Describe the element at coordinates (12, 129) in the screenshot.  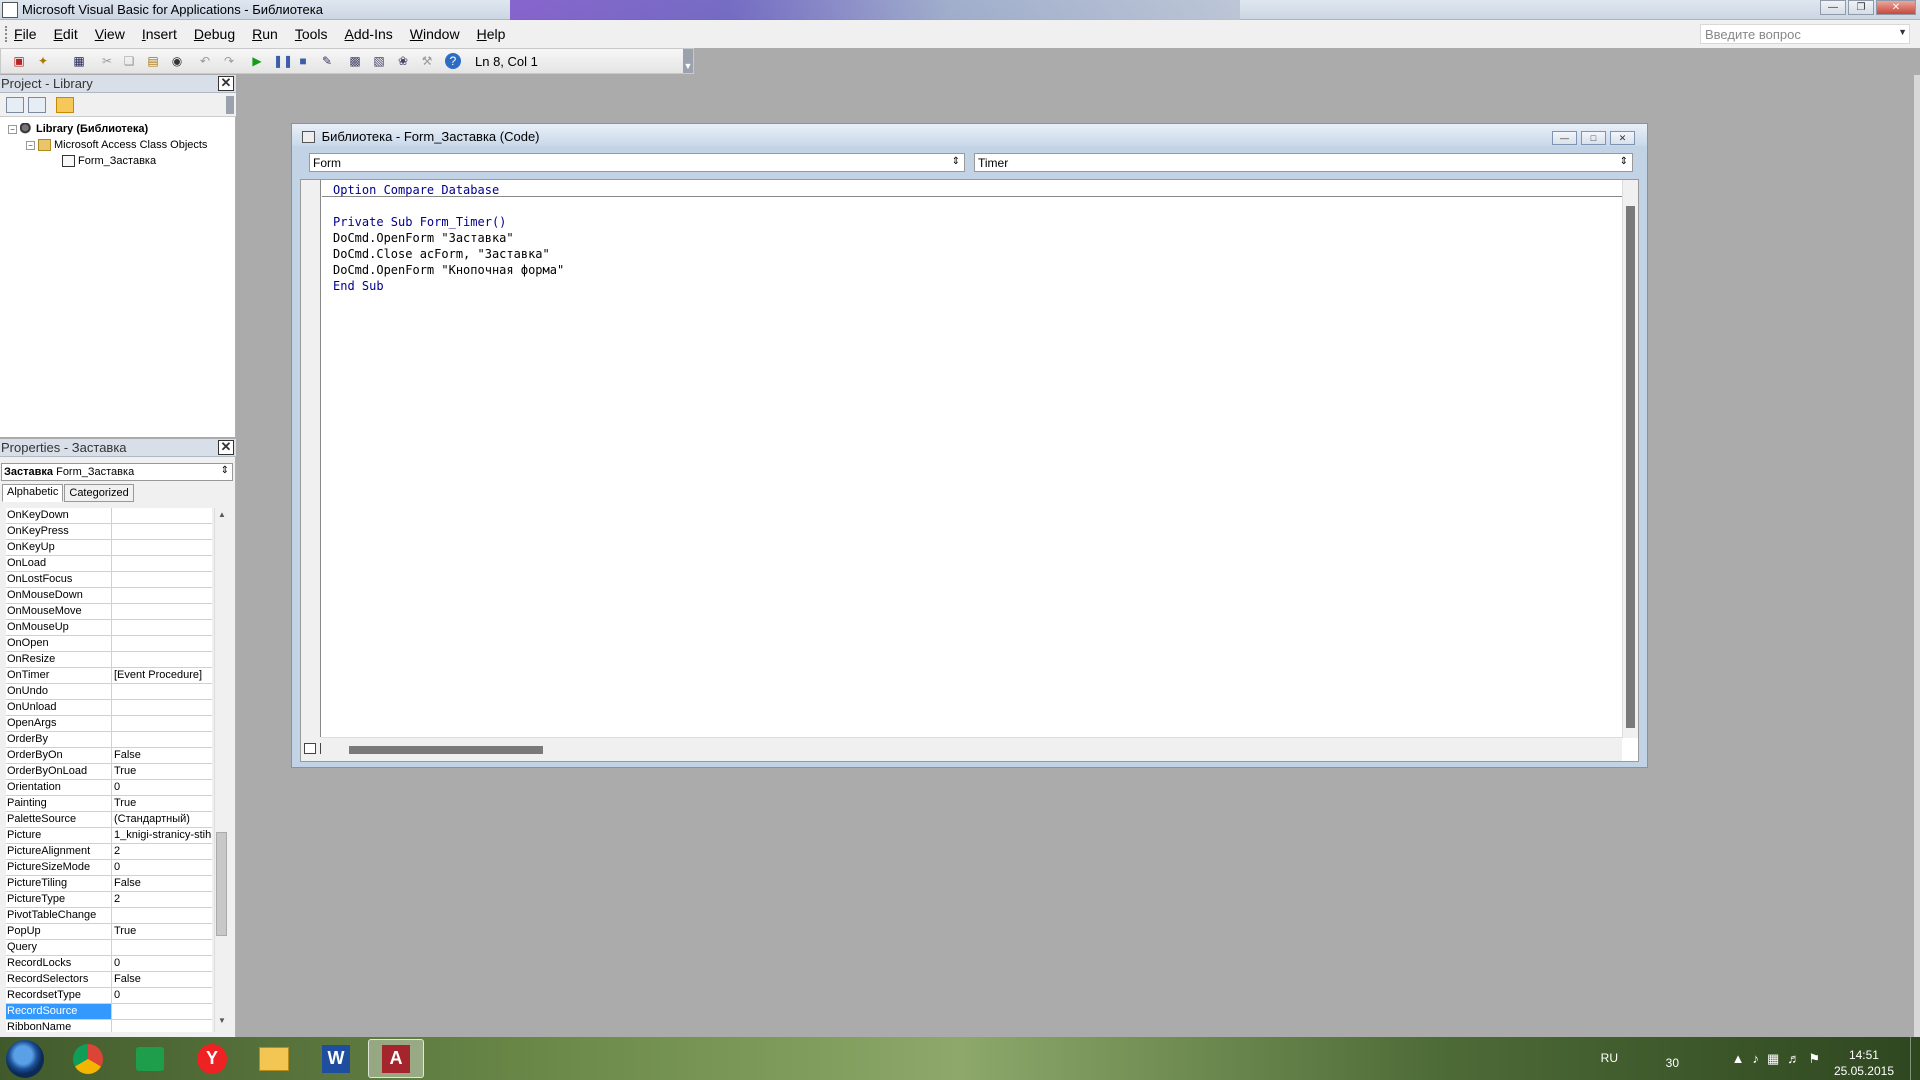
I see `collapse-icon: −` at that location.